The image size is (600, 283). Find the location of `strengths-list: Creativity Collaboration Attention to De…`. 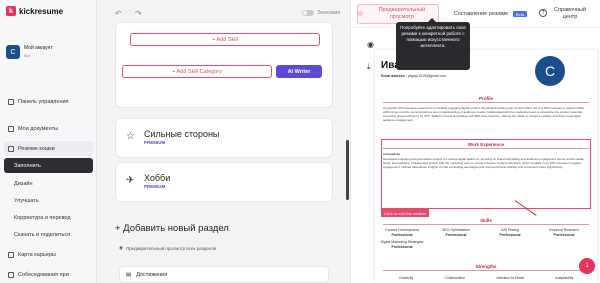

strengths-list: Creativity Collaboration Attention to De… is located at coordinates (486, 278).